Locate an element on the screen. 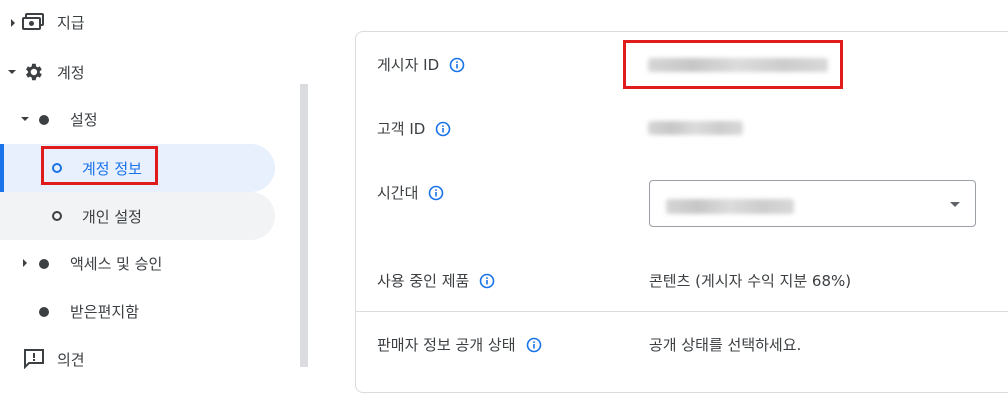 This screenshot has width=1008, height=393. sidebar-item-inbox: 받은편지함 is located at coordinates (140, 312).